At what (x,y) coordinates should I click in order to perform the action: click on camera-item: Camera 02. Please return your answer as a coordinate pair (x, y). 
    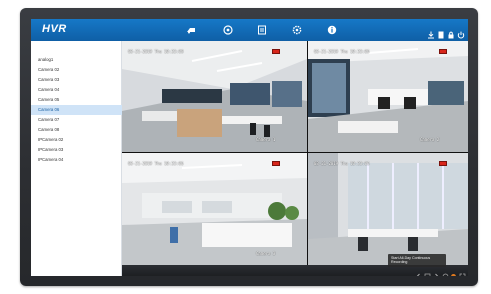
    Looking at the image, I should click on (76, 70).